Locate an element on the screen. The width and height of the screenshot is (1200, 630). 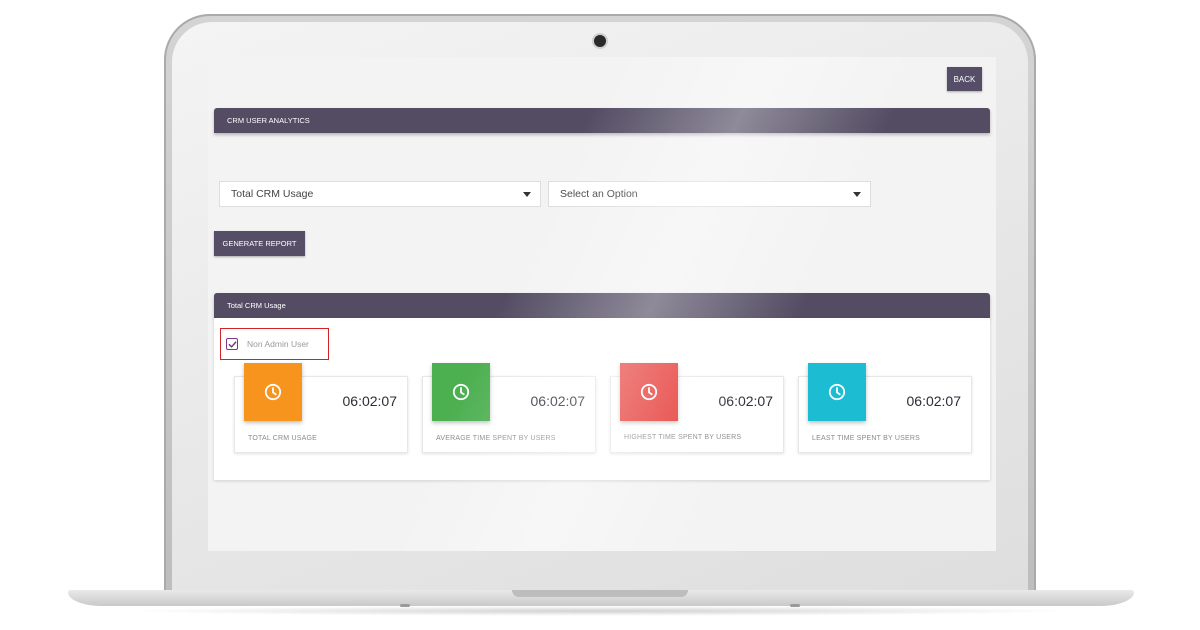
stat-label: HIGHEST TIME SPENT BY USERS is located at coordinates (683, 437).